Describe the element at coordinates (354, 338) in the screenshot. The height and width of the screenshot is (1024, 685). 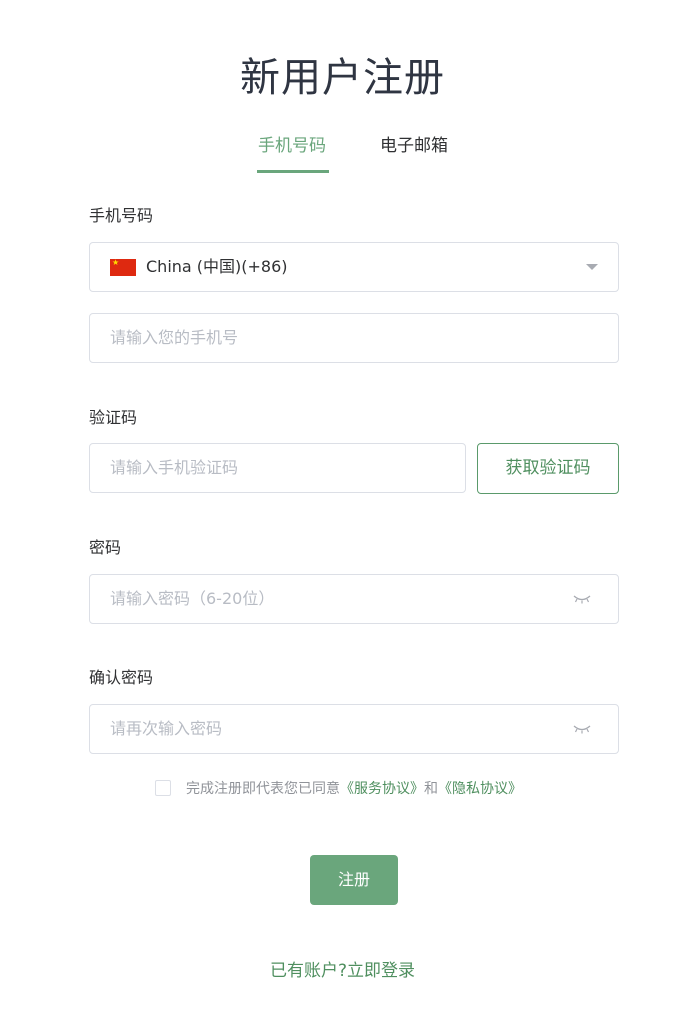
I see `phone-input: 请输入您的手机号` at that location.